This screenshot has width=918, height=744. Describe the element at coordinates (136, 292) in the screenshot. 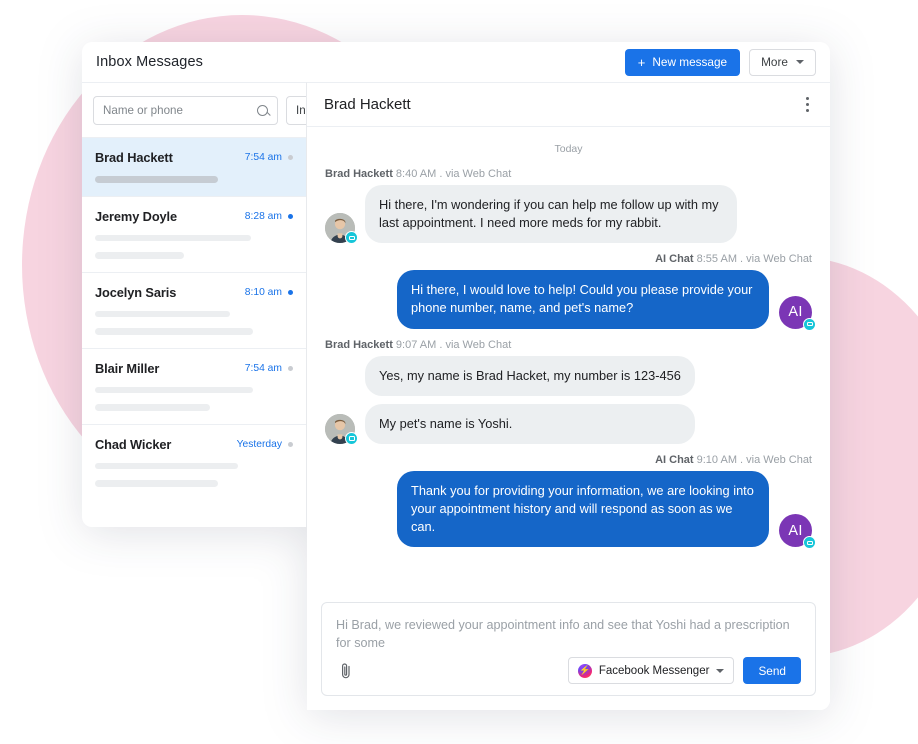

I see `conversation-name: Jocelyn Saris` at that location.